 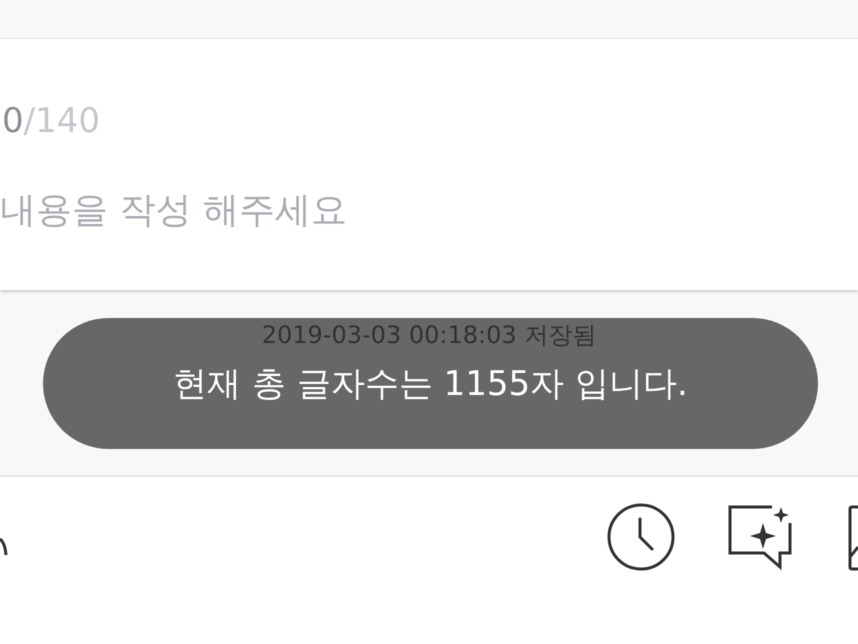 I want to click on sparkle-chat-icon, so click(x=761, y=538).